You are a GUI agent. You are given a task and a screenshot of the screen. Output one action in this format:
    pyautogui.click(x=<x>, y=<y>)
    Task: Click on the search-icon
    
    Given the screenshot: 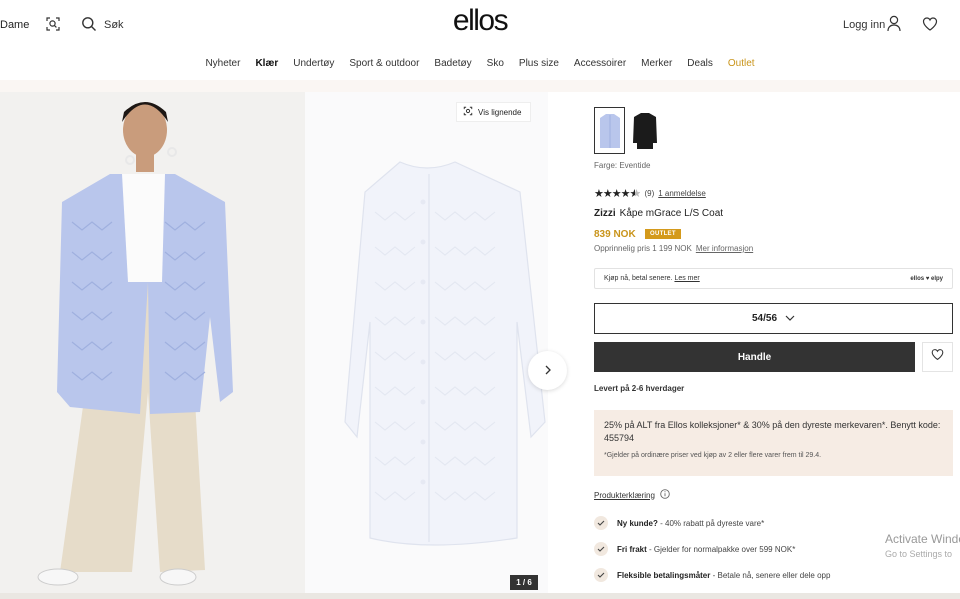 What is the action you would take?
    pyautogui.click(x=89, y=24)
    